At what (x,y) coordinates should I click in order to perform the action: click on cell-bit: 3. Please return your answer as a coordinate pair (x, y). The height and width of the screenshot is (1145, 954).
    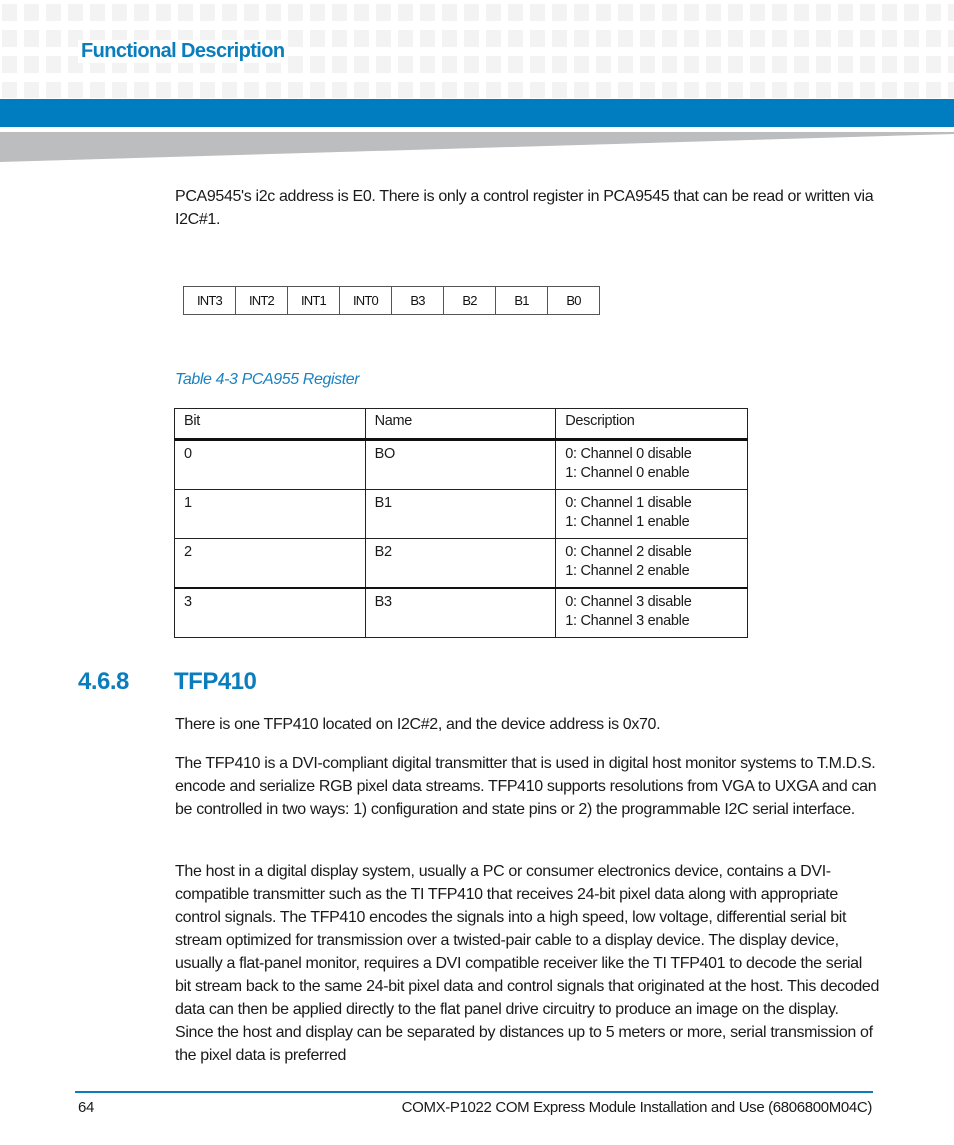
    Looking at the image, I should click on (270, 612).